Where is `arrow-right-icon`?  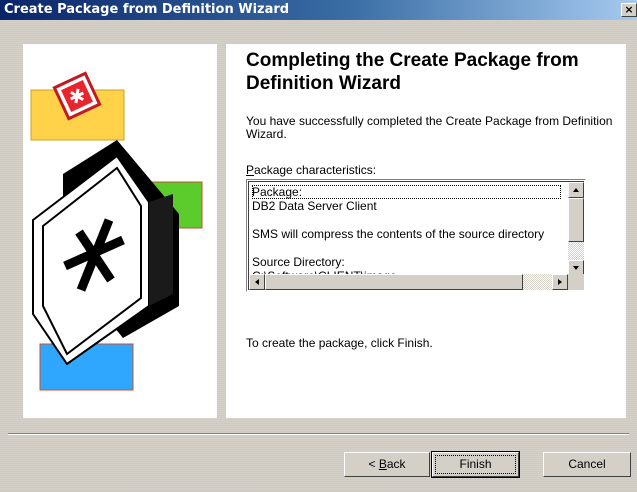 arrow-right-icon is located at coordinates (560, 282).